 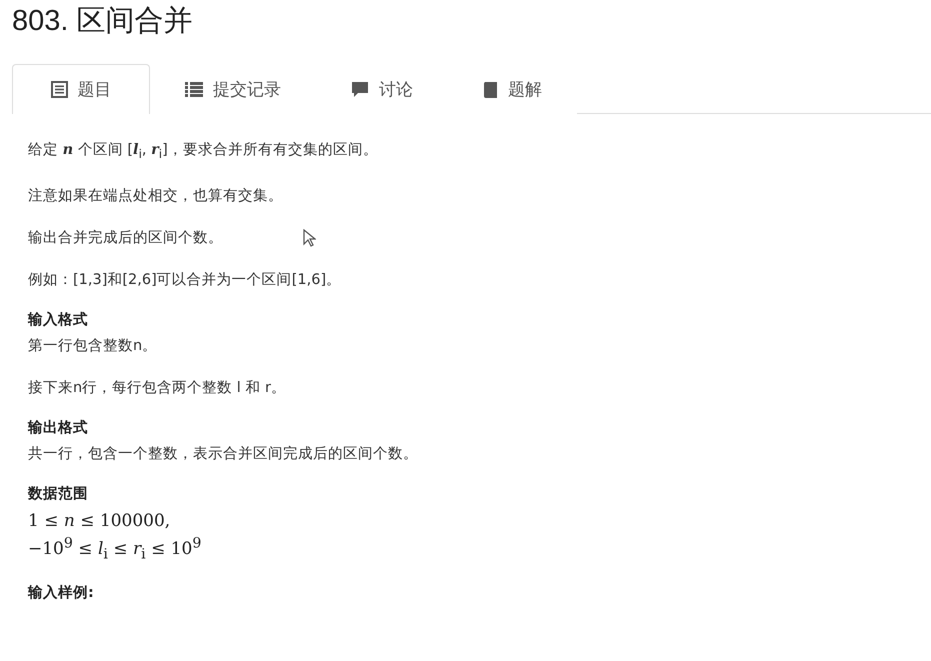 I want to click on list-icon, so click(x=194, y=89).